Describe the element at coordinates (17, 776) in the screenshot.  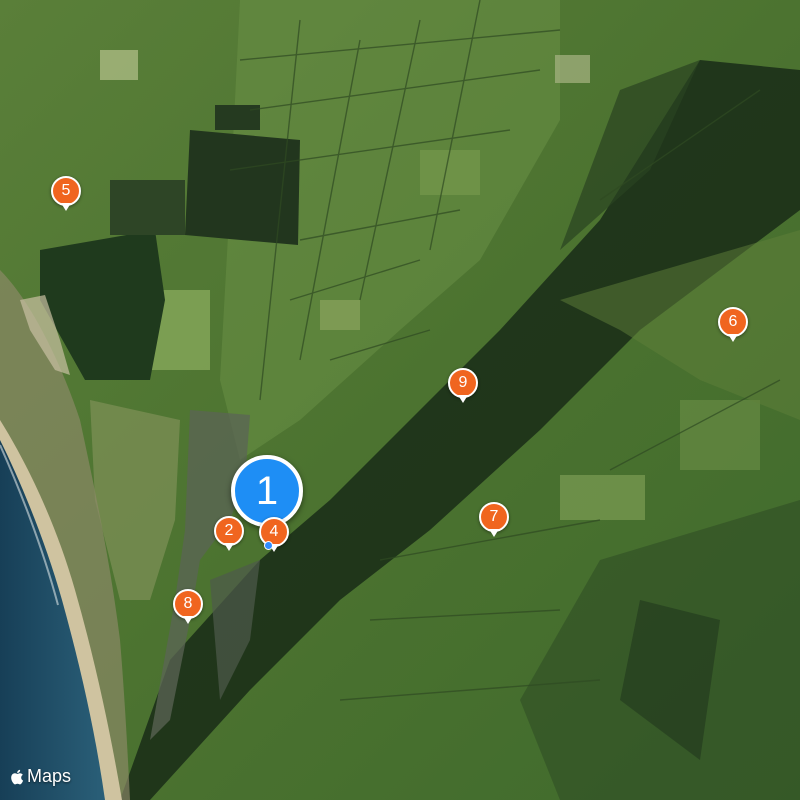
I see `apple-logo-icon` at that location.